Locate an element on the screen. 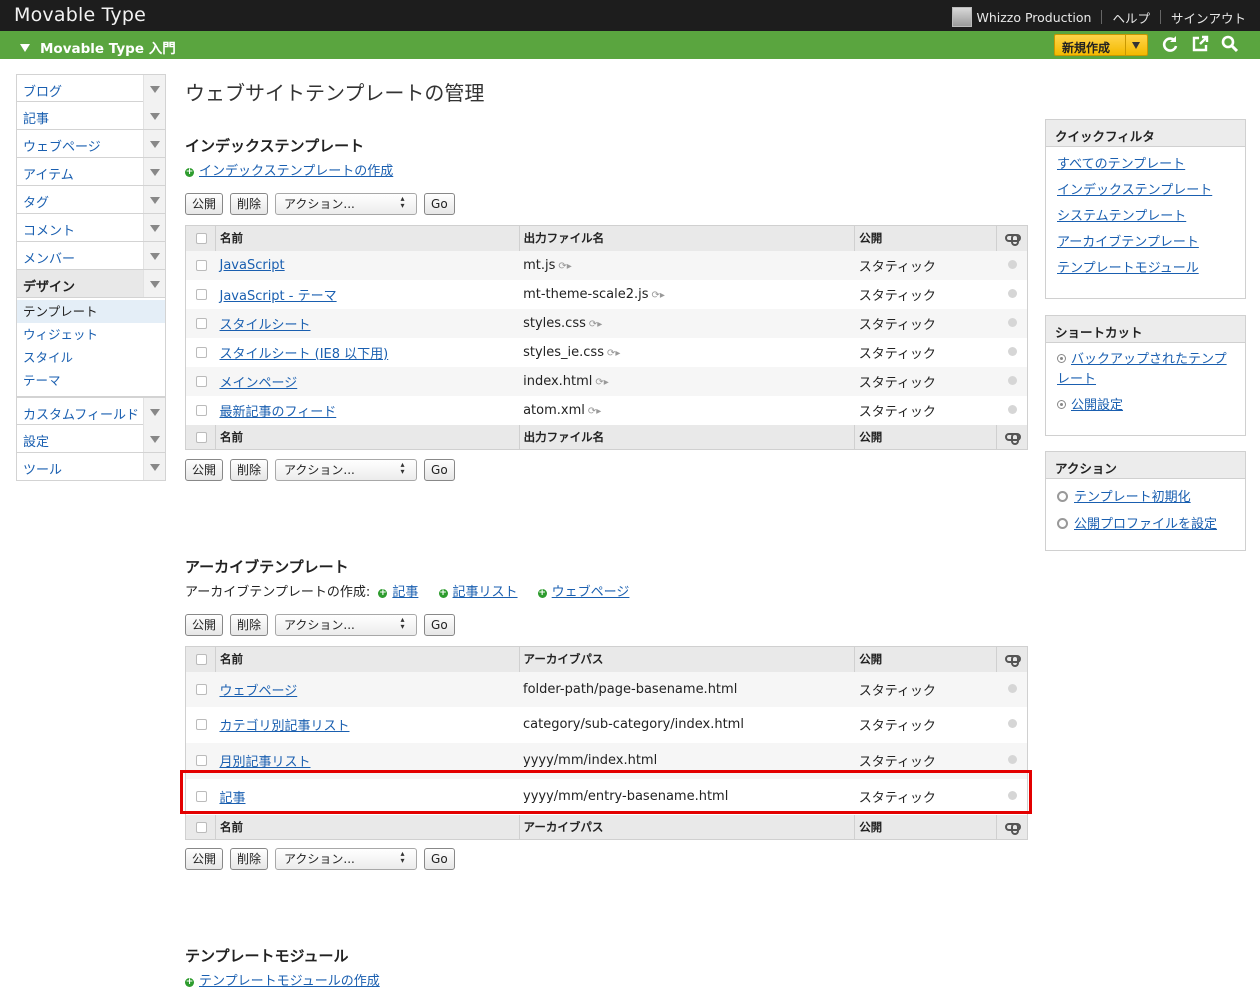 Image resolution: width=1260 pixels, height=991 pixels. app-logo: Movable Type is located at coordinates (80, 15).